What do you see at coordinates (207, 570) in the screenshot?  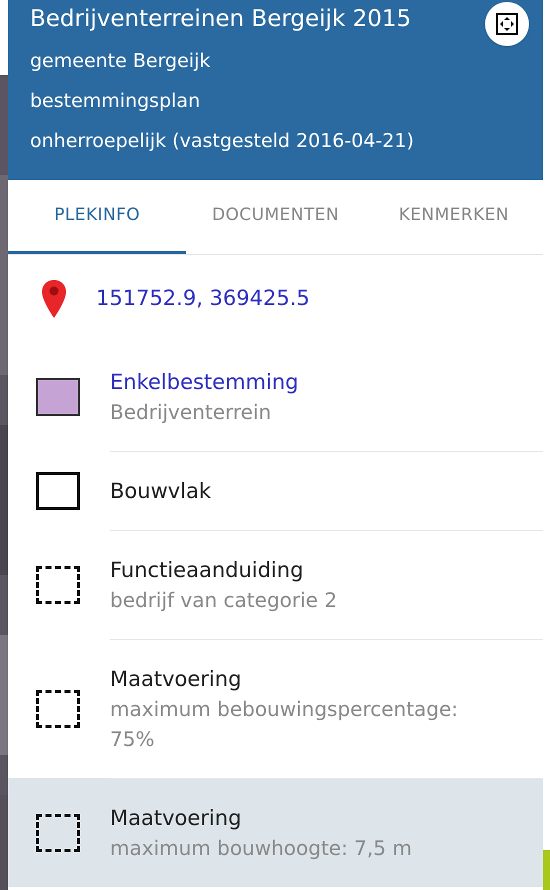 I see `legend-title: Functieaanduiding` at bounding box center [207, 570].